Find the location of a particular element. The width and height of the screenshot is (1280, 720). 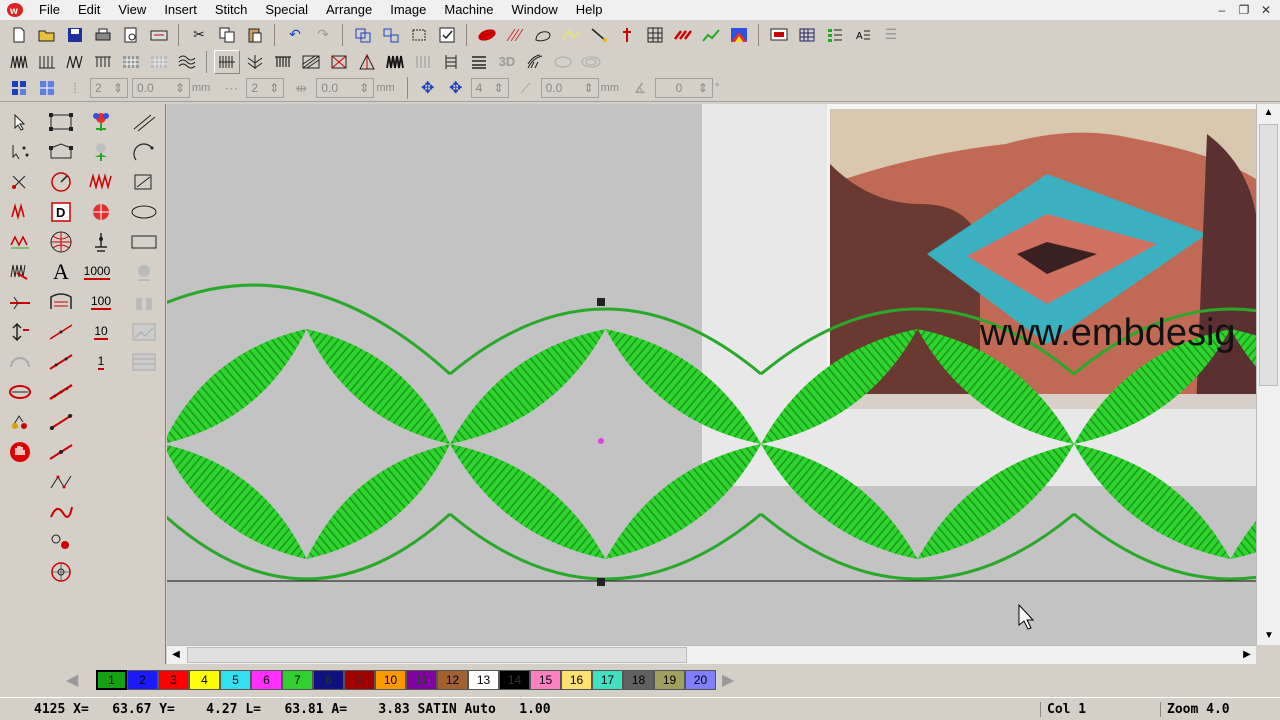

new-file-icon is located at coordinates (19, 35).